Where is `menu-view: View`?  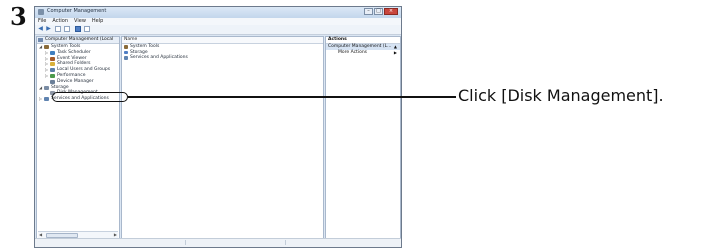
menu-view: View is located at coordinates (80, 21).